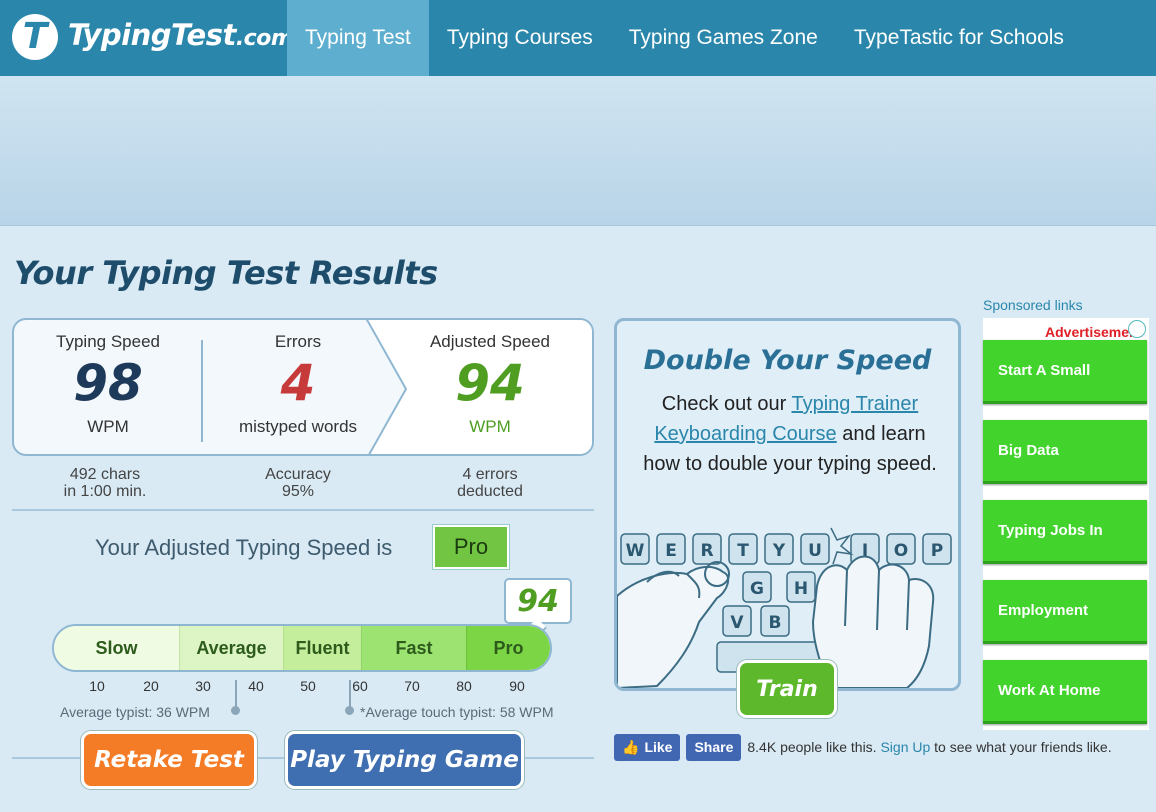  Describe the element at coordinates (1065, 612) in the screenshot. I see `ad-link-employment: Employment` at that location.